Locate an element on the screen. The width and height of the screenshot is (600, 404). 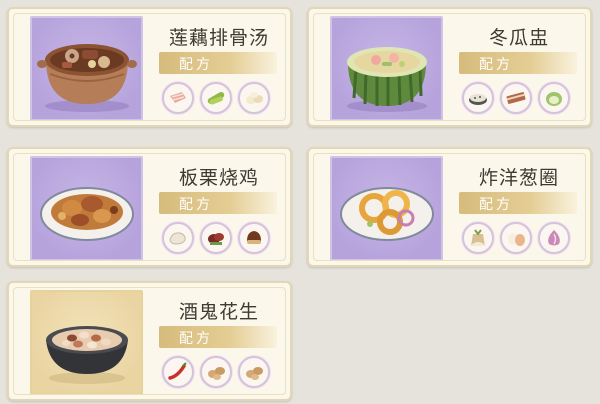
chili-icon is located at coordinates (177, 371).